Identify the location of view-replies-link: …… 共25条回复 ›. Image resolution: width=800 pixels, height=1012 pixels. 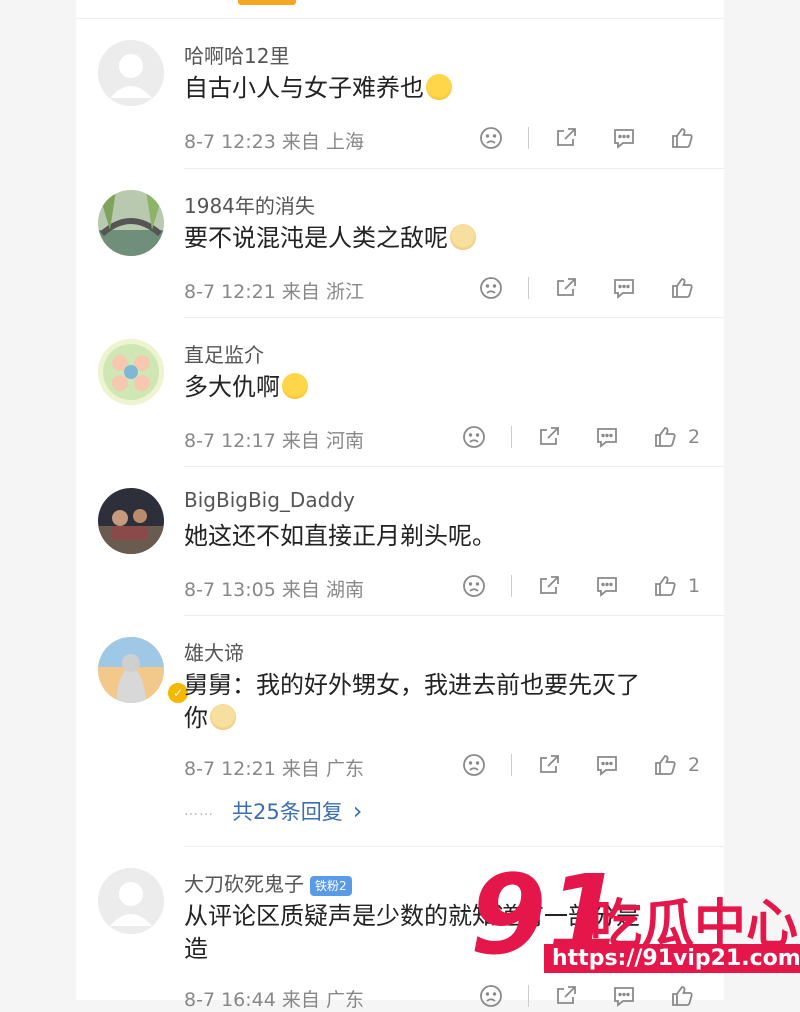
(273, 811).